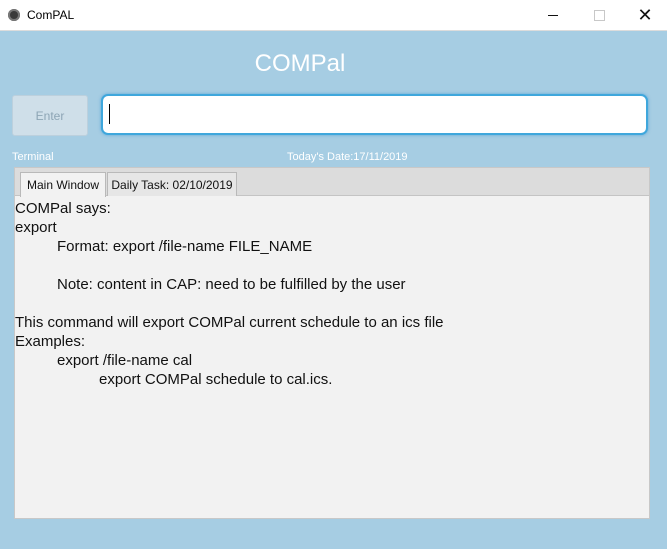 The image size is (667, 549). I want to click on maximize-button, so click(599, 15).